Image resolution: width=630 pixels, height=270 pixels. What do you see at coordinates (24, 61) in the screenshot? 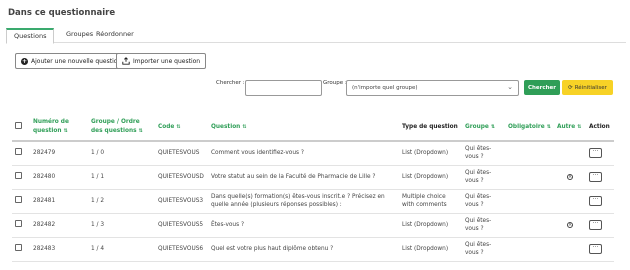
I see `plus-circle-icon: +` at bounding box center [24, 61].